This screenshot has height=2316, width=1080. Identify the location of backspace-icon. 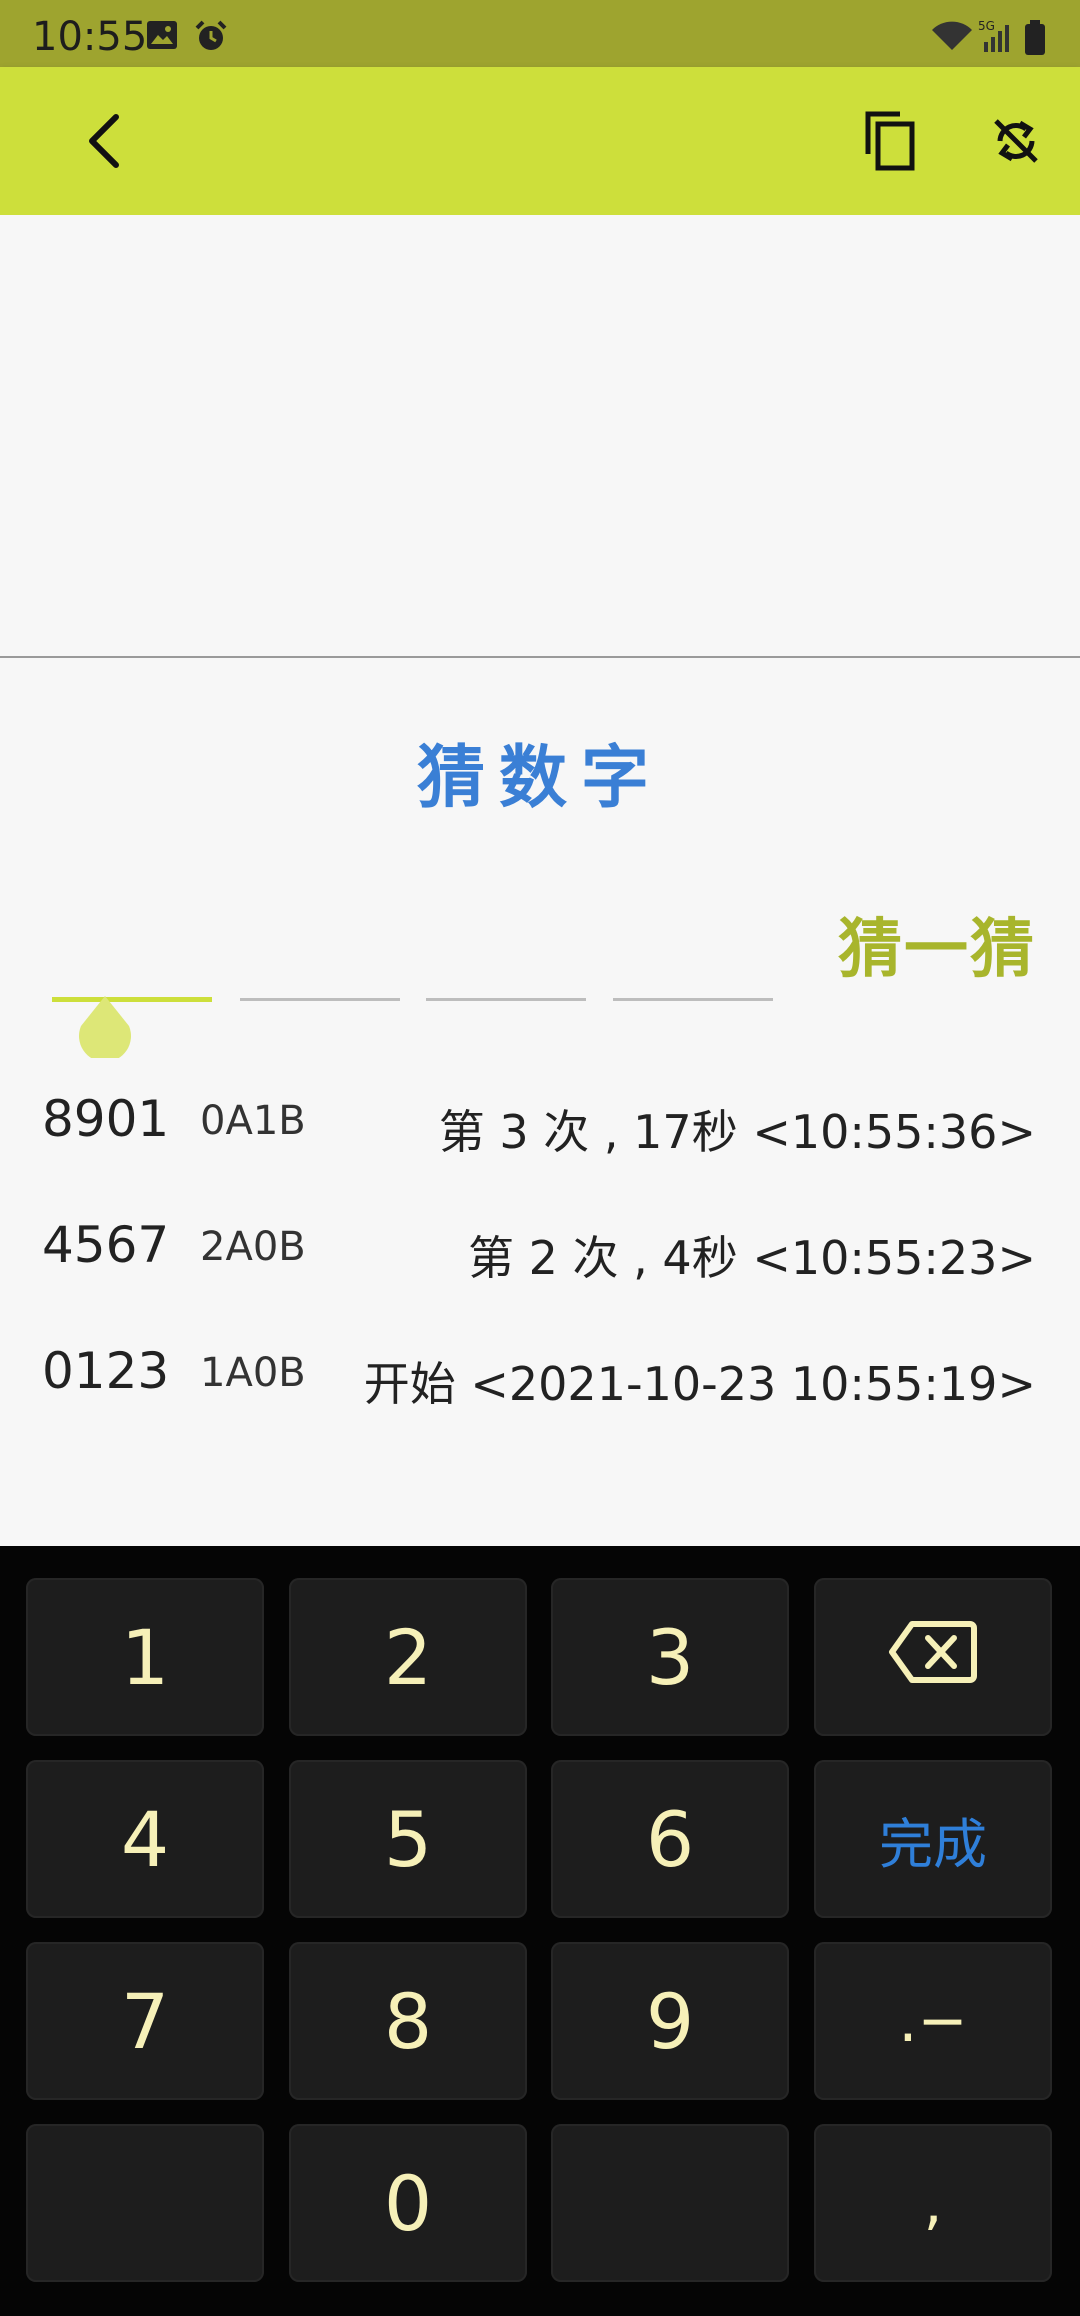
(933, 1657).